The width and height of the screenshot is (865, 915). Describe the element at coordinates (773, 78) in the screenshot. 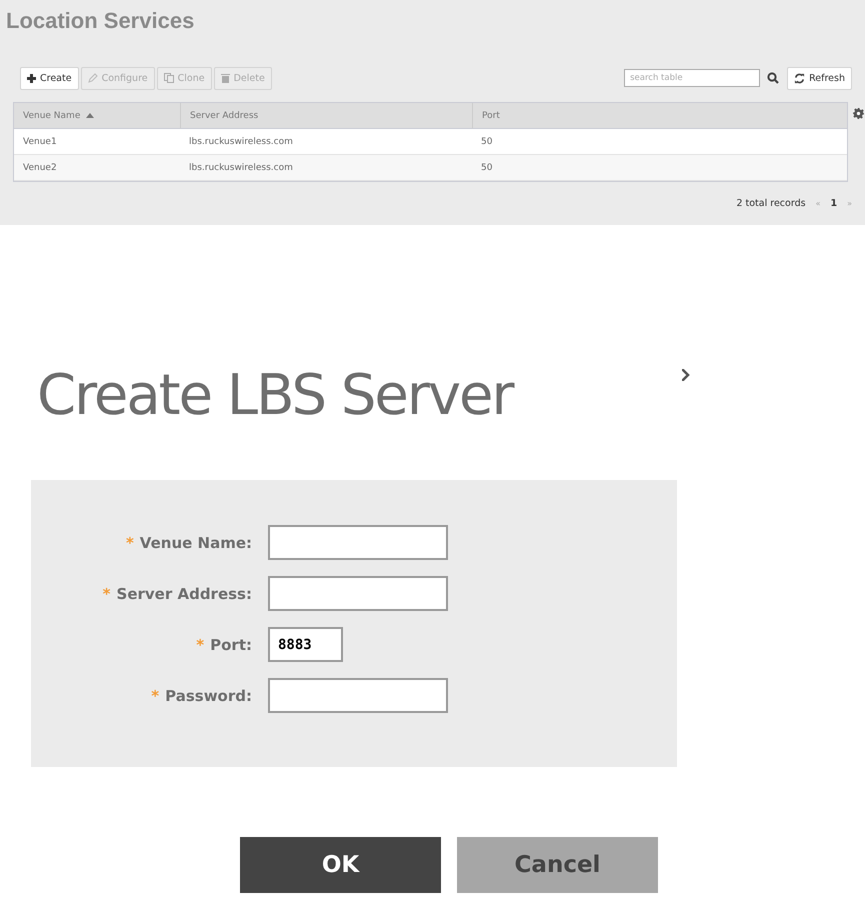

I see `search-icon` at that location.